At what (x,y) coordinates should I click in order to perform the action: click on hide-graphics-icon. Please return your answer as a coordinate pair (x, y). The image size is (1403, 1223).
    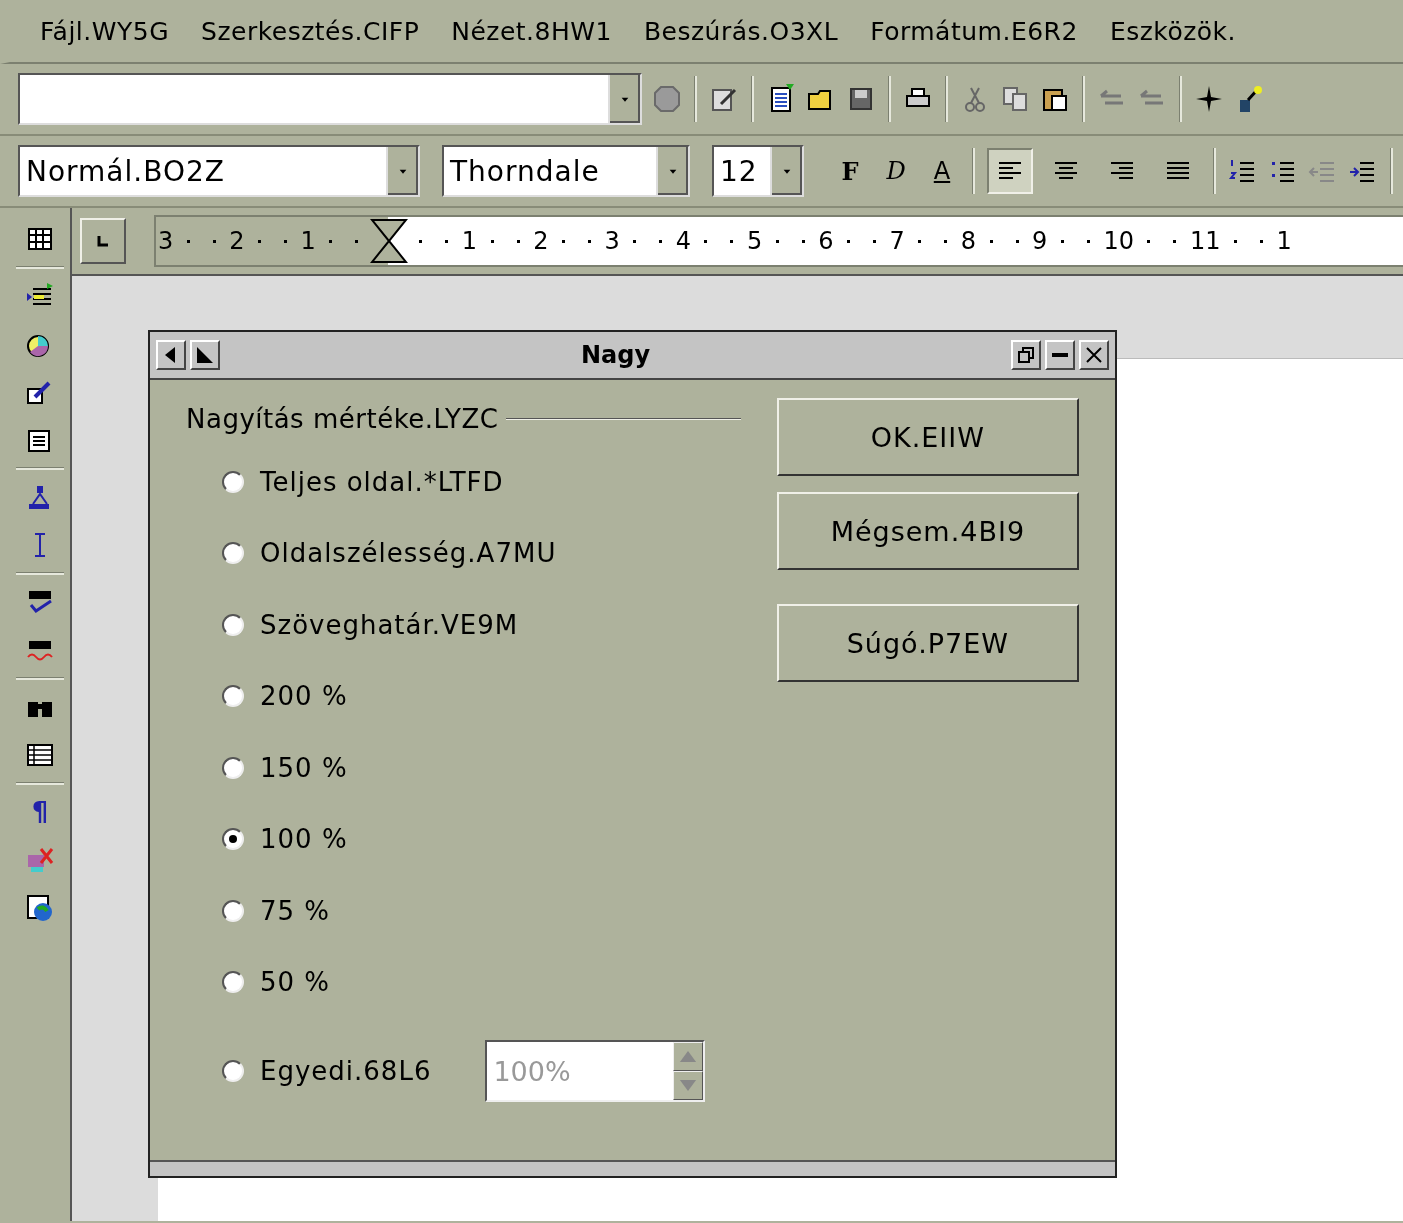
    Looking at the image, I should click on (40, 860).